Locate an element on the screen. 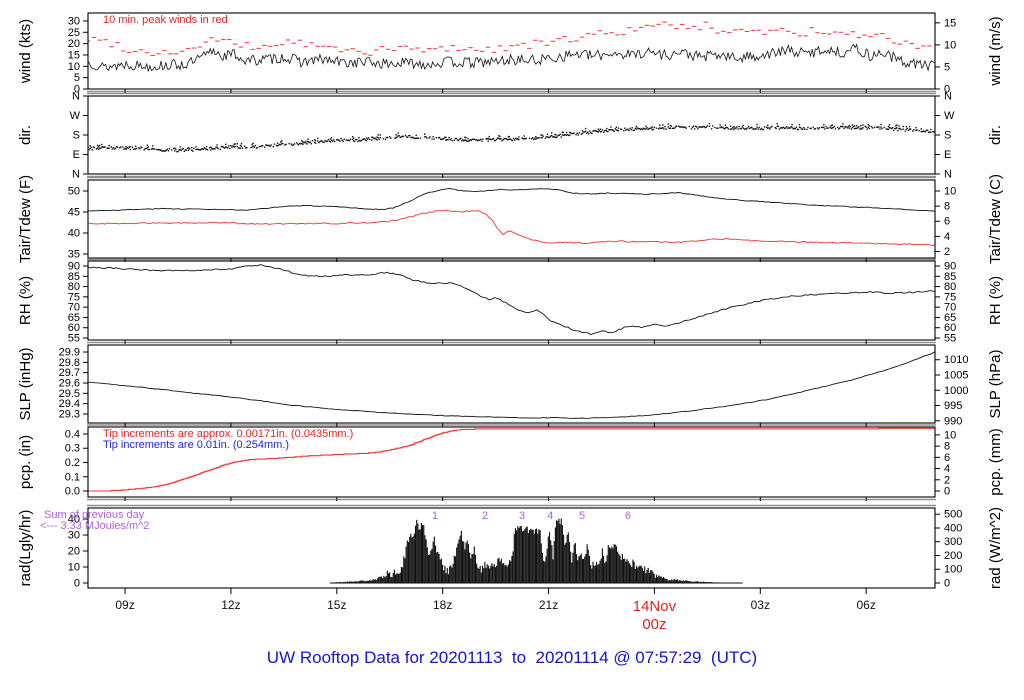  series-sea-level-pressure-inhg is located at coordinates (511, 385).